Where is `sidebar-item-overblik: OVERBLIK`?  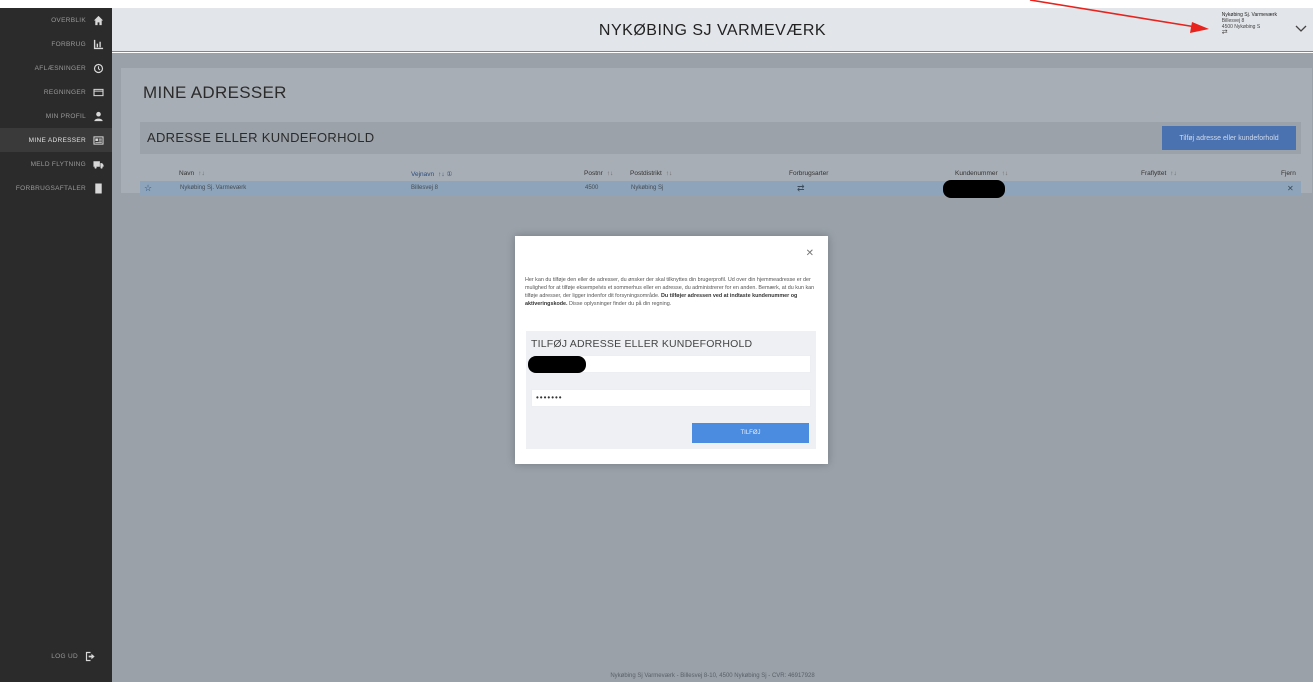 sidebar-item-overblik: OVERBLIK is located at coordinates (56, 20).